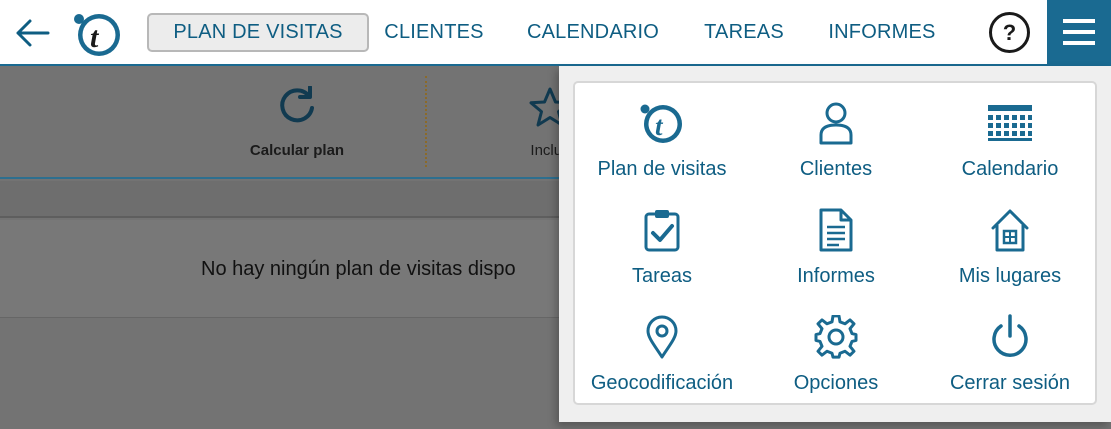 The image size is (1111, 429). I want to click on menu-item-geocodificacion: Geocodificación, so click(662, 350).